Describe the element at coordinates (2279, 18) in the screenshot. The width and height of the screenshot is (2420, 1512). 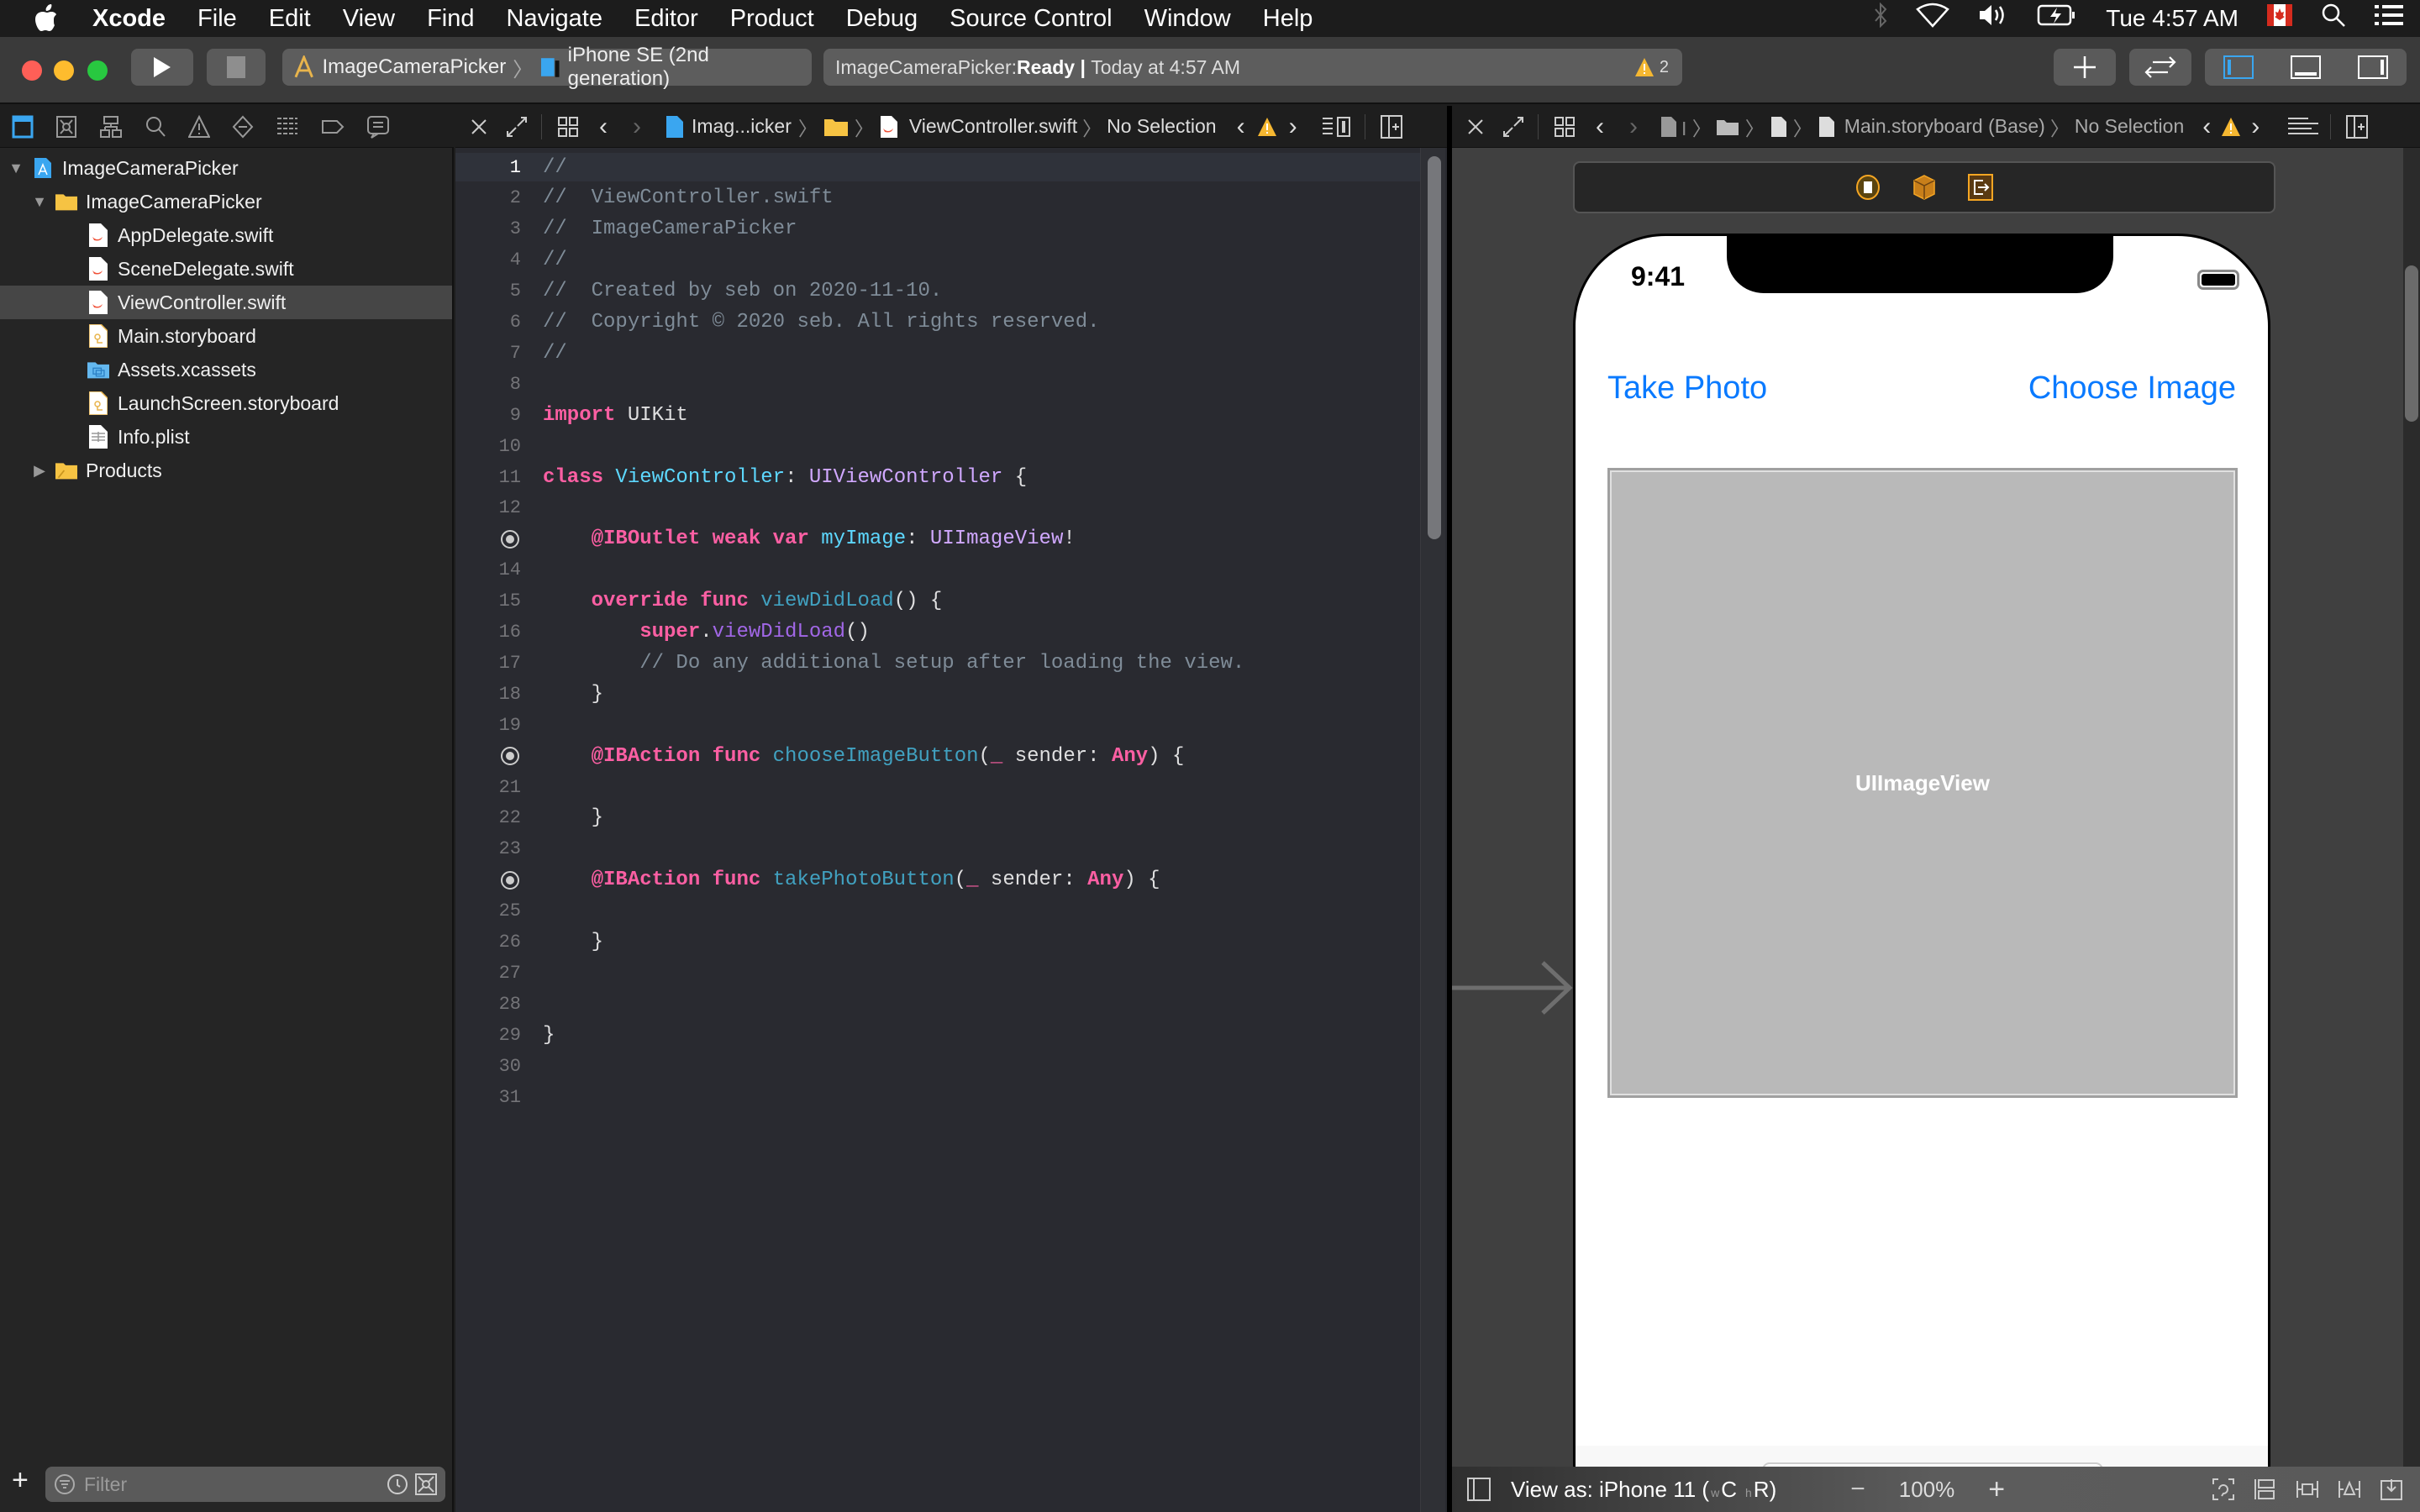
I see `flag-canada-icon` at that location.